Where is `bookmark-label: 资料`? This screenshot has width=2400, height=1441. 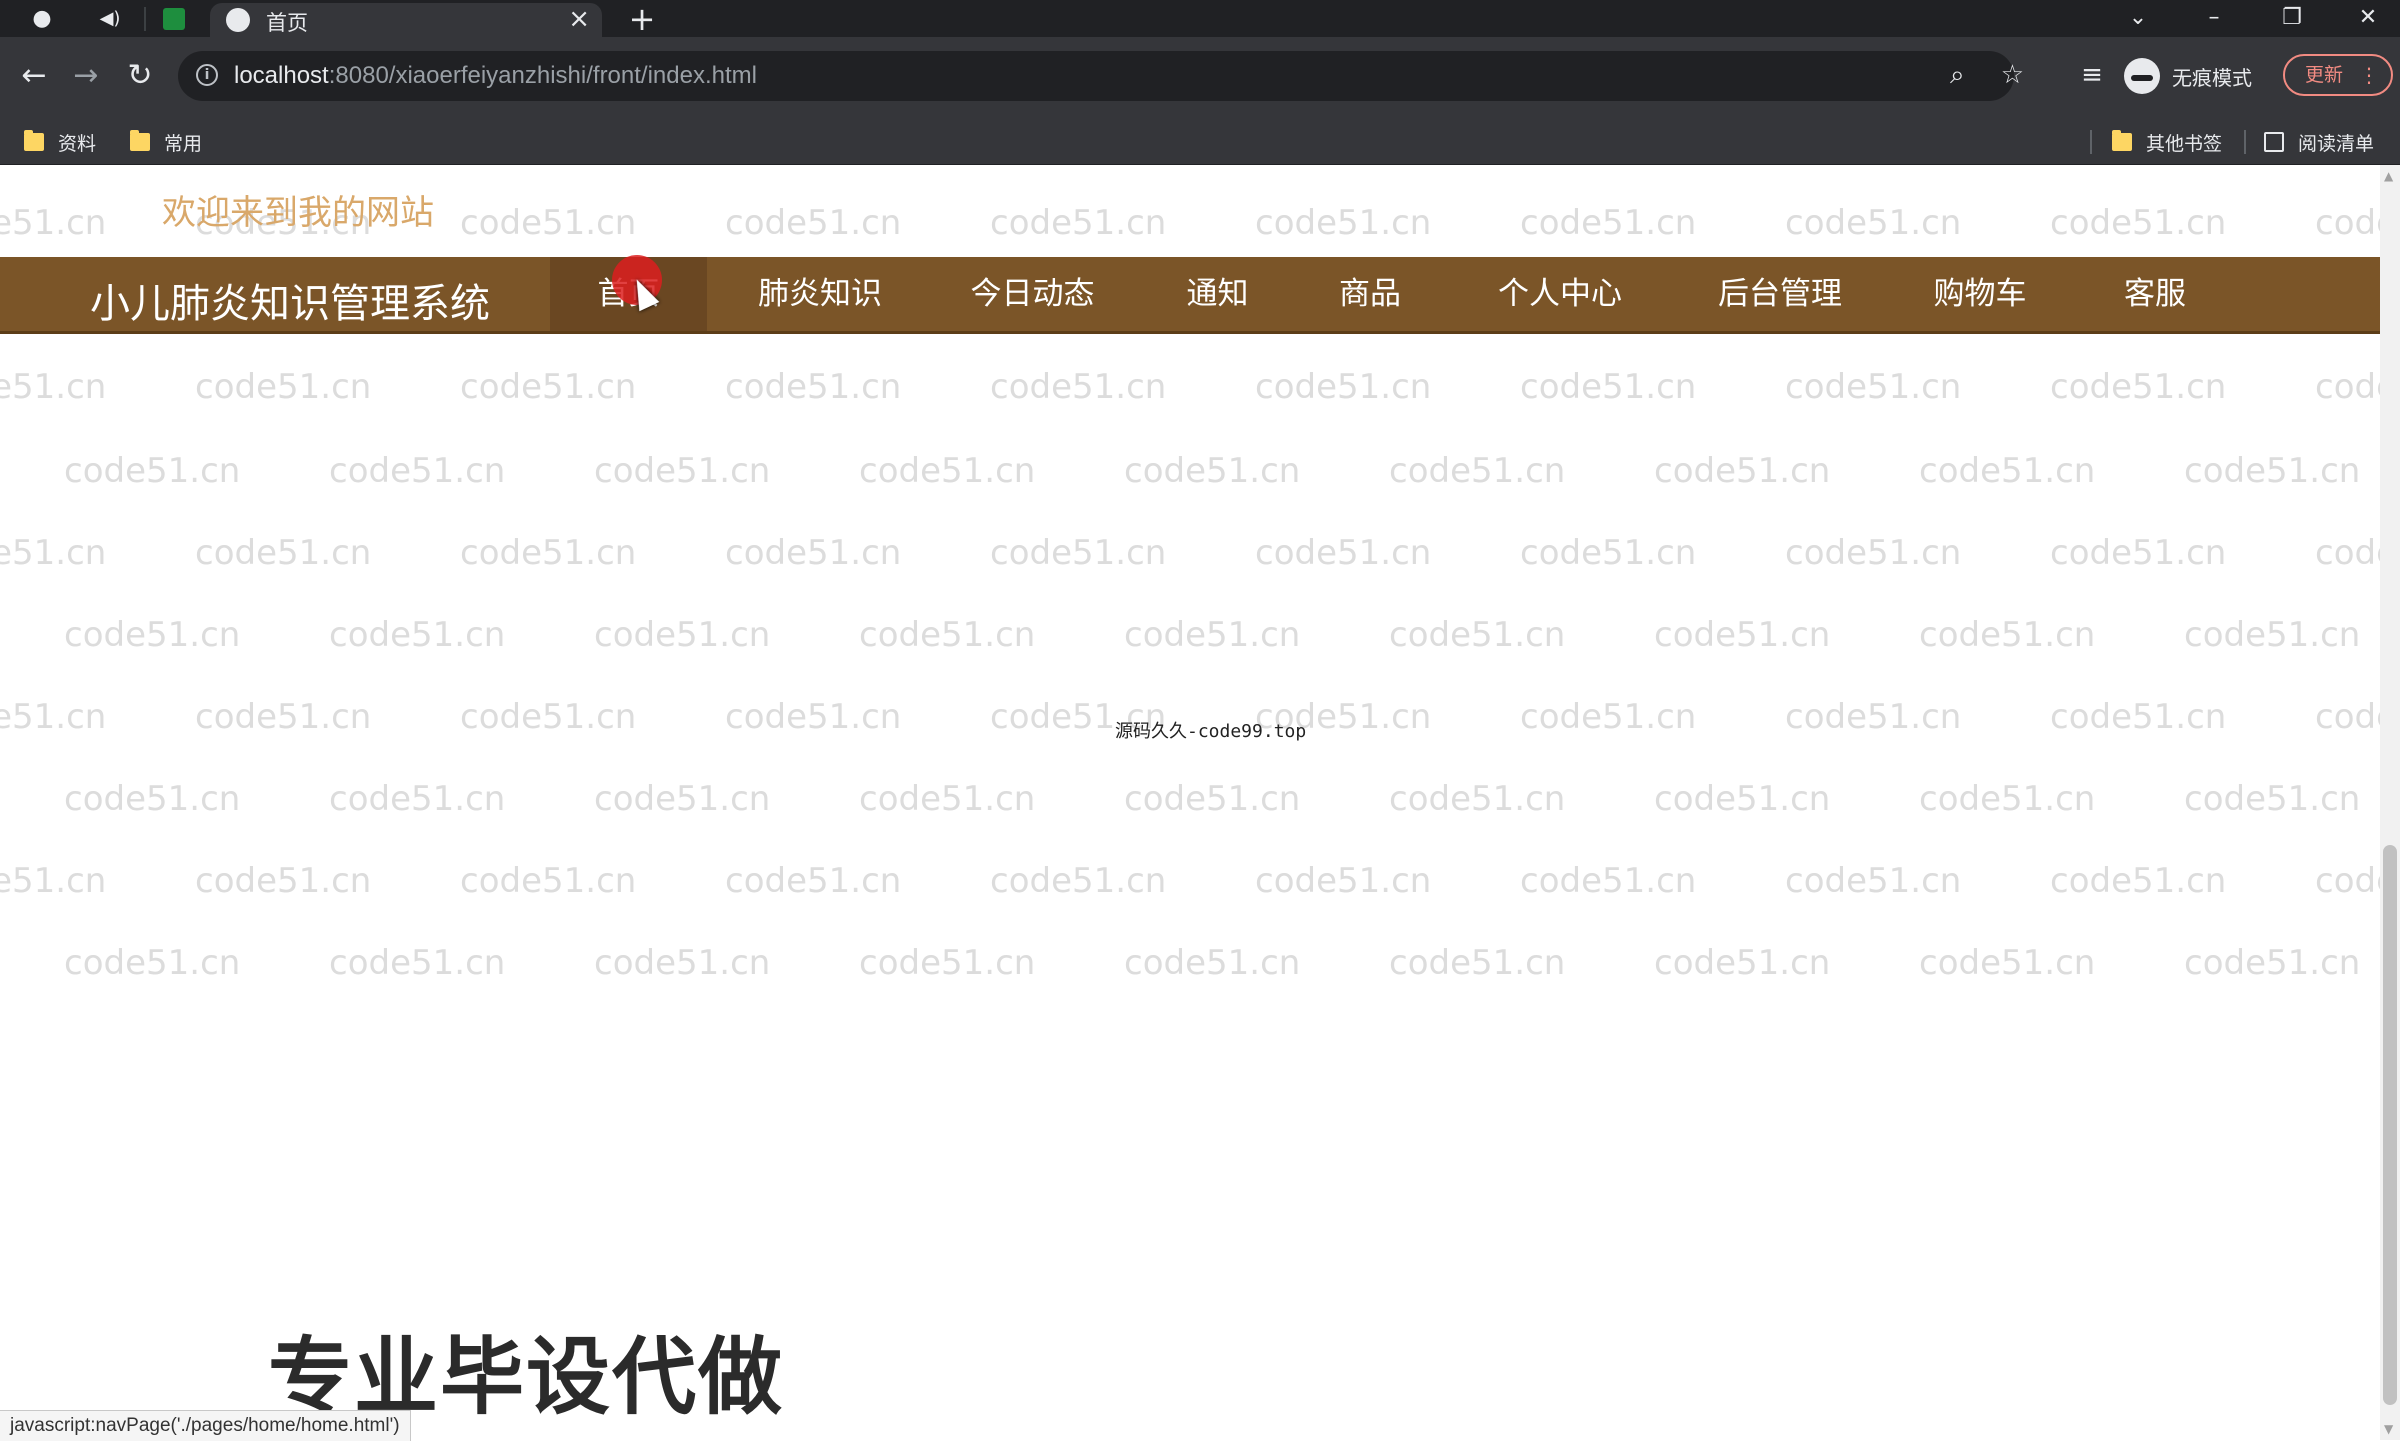
bookmark-label: 资料 is located at coordinates (77, 143).